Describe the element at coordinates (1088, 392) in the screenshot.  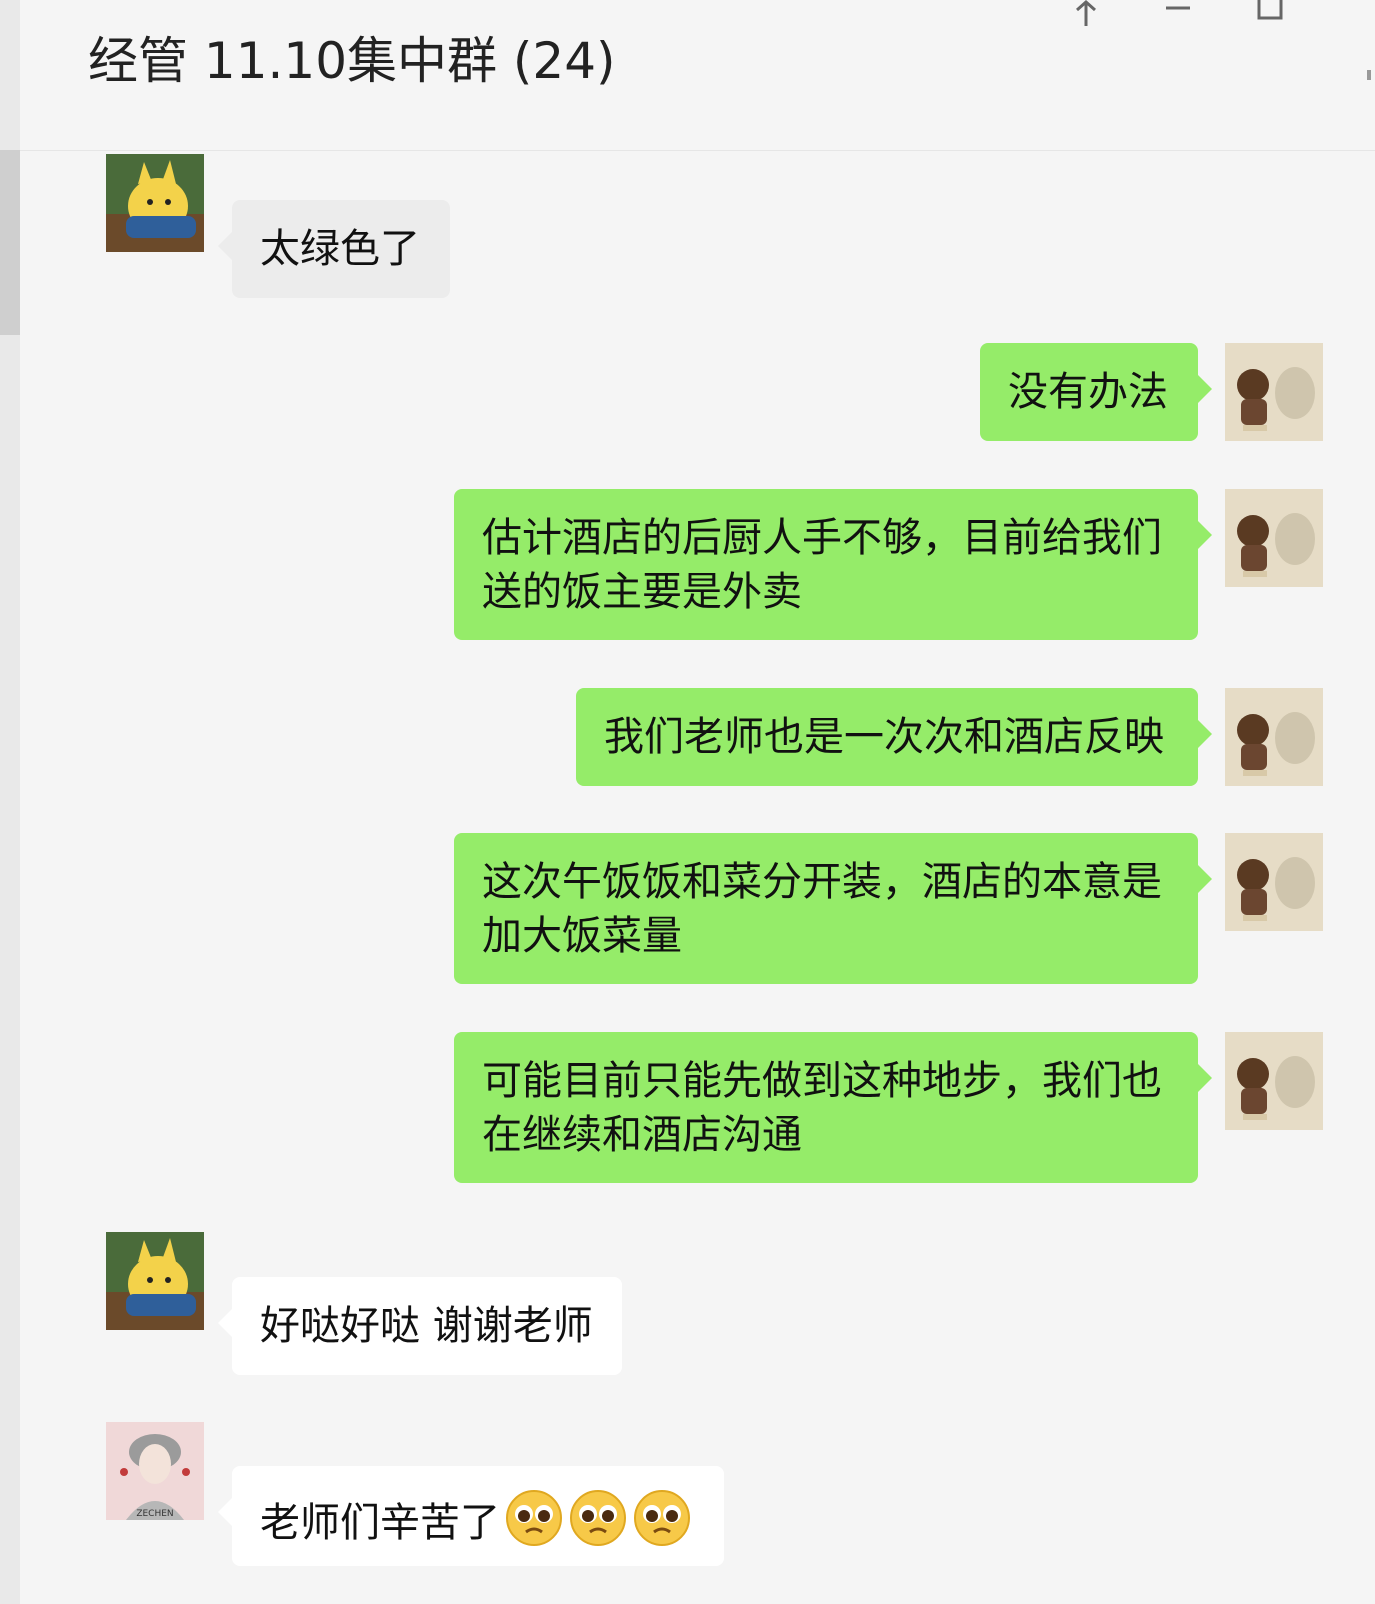
I see `message-text: 没有办法` at that location.